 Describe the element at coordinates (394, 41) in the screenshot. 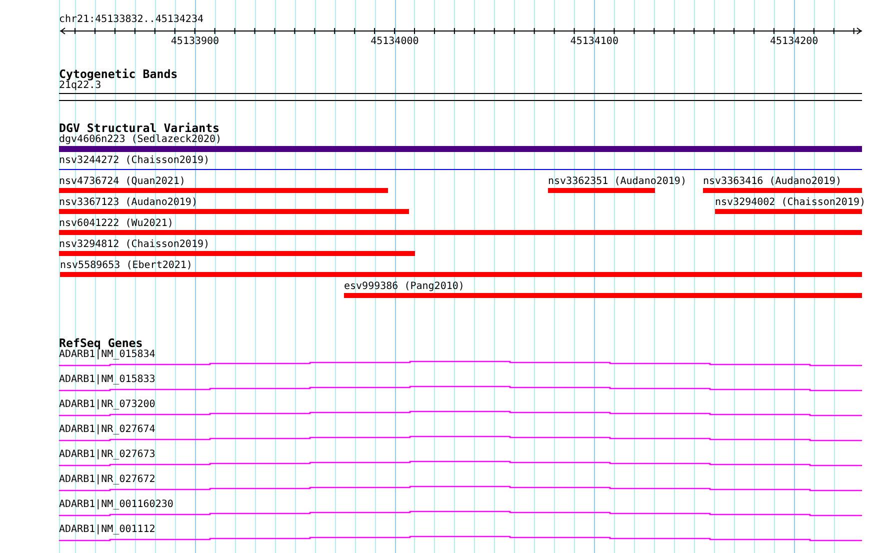

I see `axis-tick-label: 45134000` at that location.